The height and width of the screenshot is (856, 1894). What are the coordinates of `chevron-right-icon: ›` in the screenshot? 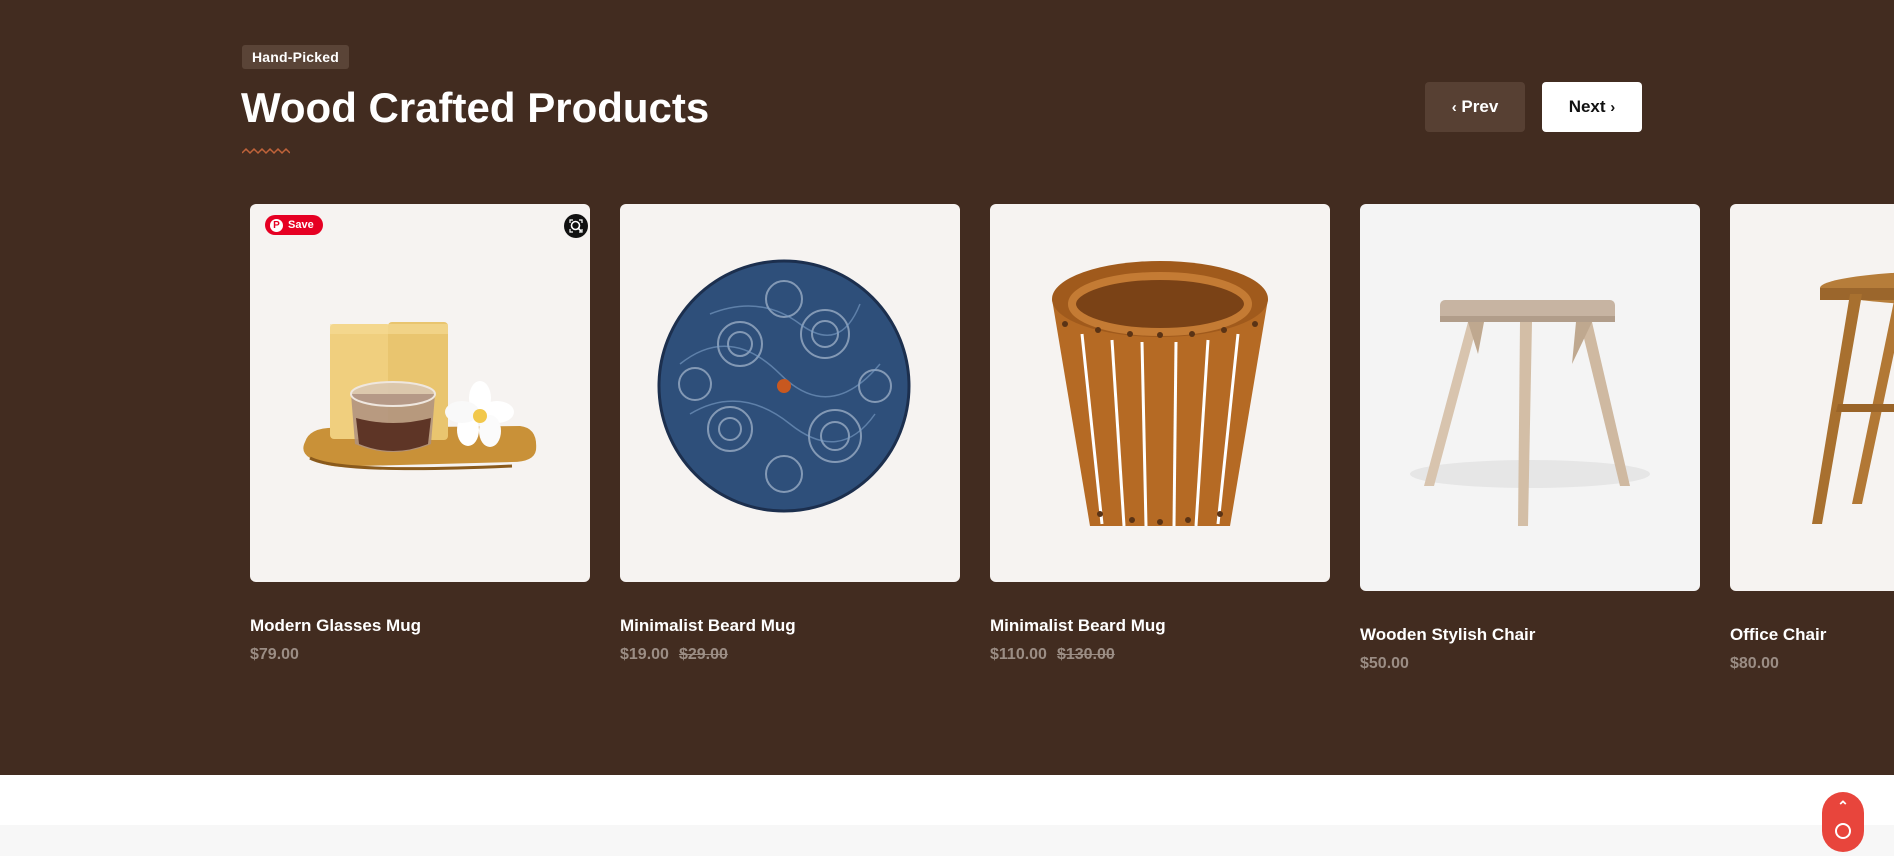 It's located at (1613, 107).